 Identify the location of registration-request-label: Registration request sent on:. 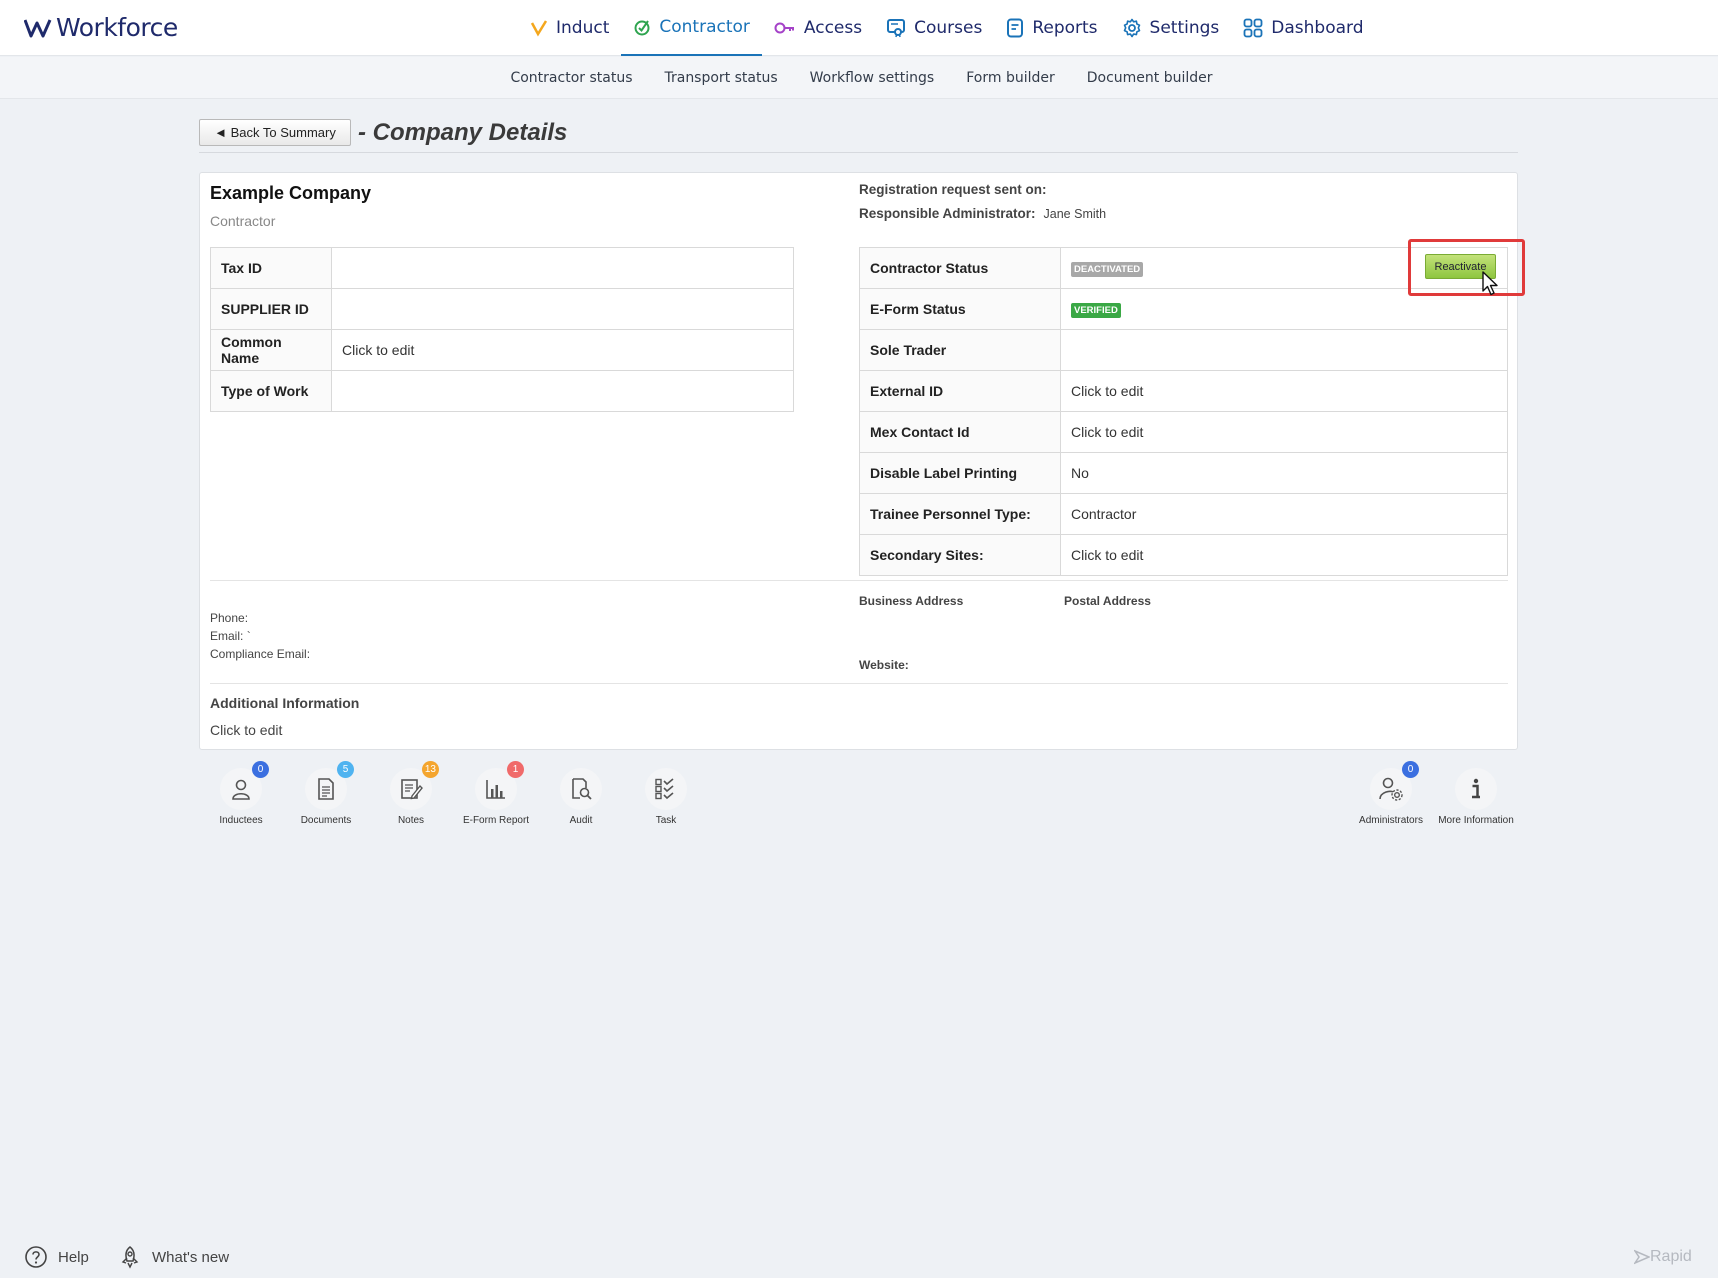
(953, 189).